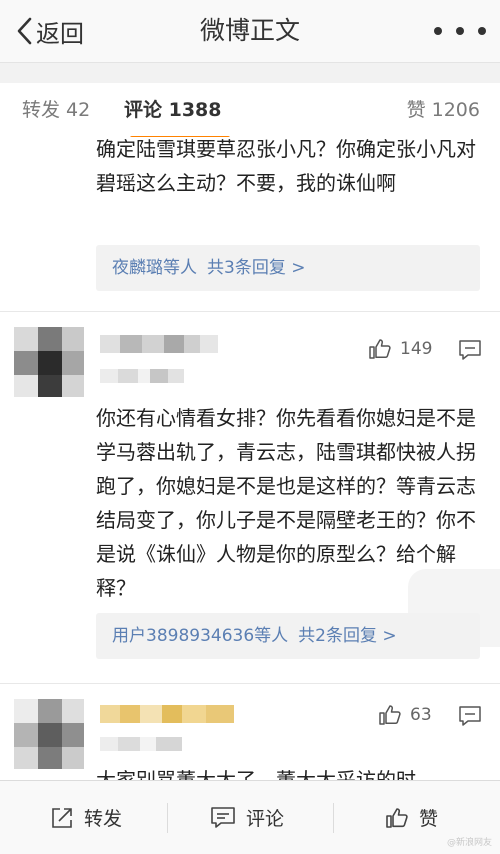 The image size is (500, 854). What do you see at coordinates (405, 715) in the screenshot?
I see `like-button: 63` at bounding box center [405, 715].